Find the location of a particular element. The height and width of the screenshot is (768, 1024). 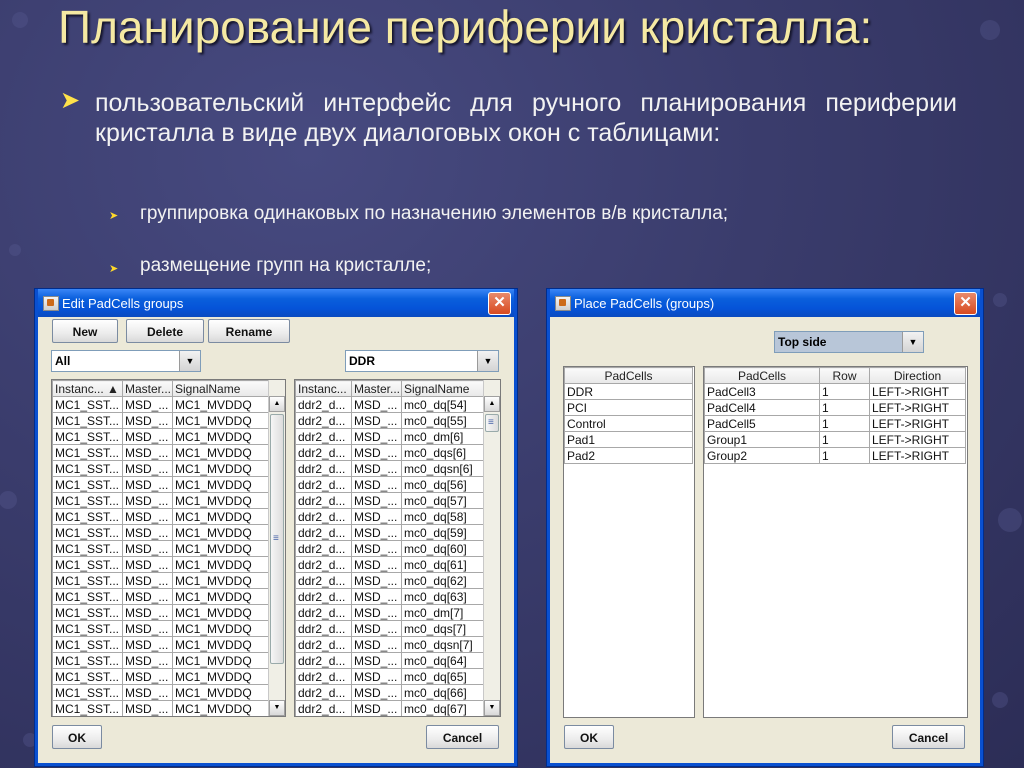

table-row: PadCell3 1 LEFT->RIGHT is located at coordinates (835, 391).